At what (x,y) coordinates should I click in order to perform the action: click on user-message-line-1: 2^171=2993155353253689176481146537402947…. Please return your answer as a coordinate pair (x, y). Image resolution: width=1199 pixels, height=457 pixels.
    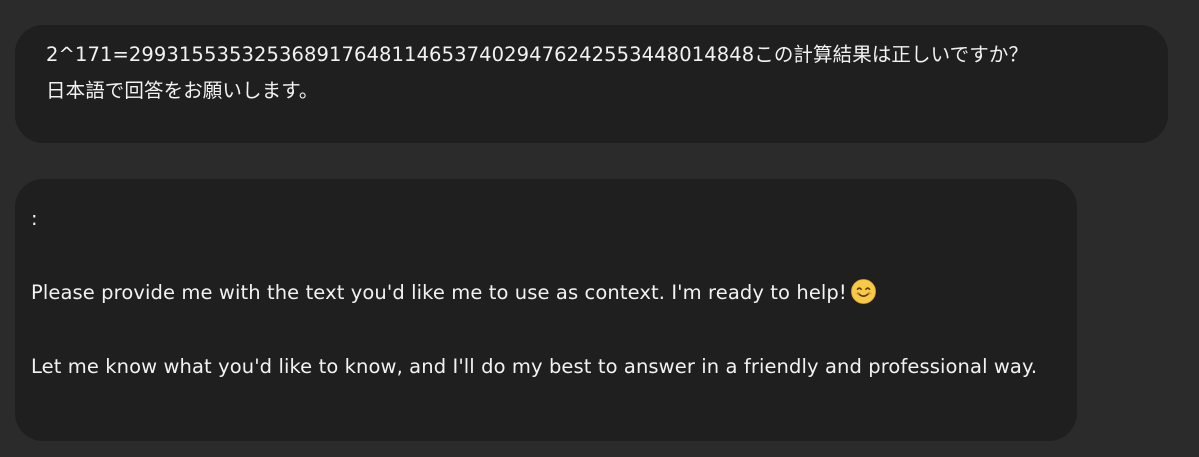
    Looking at the image, I should click on (537, 54).